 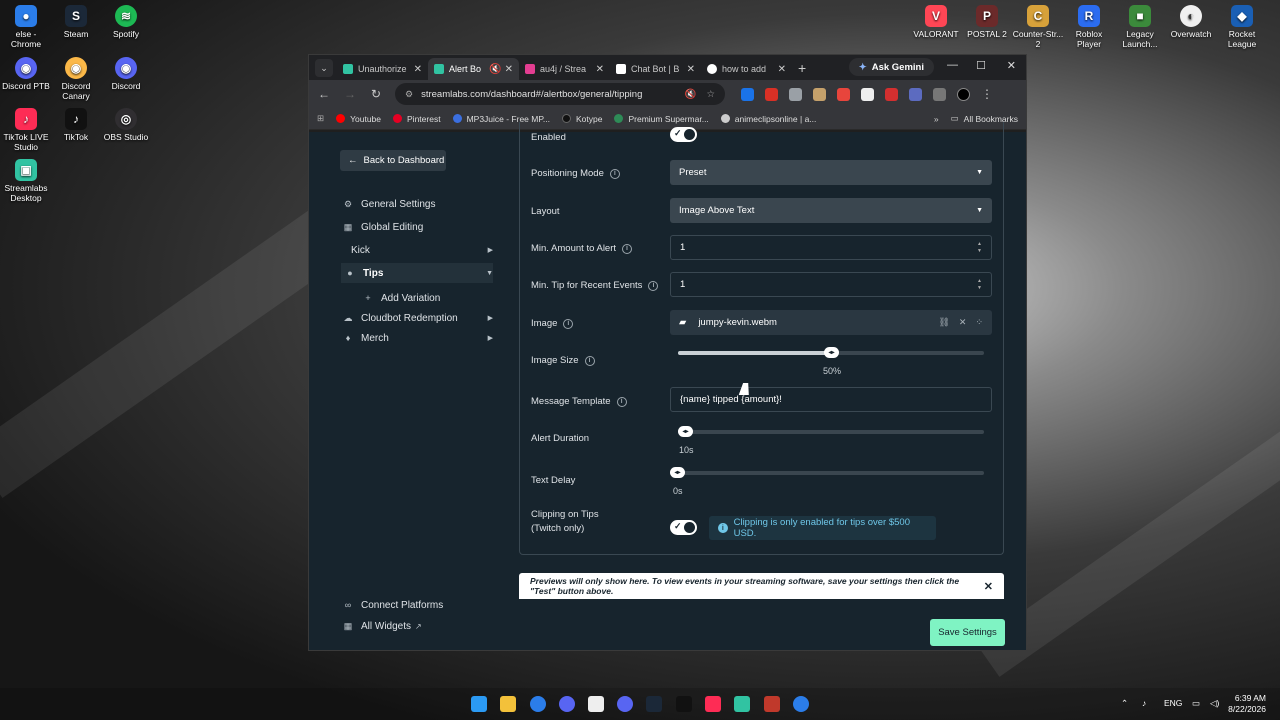 What do you see at coordinates (831, 431) in the screenshot?
I see `alert-duration-slider: ◂▸` at bounding box center [831, 431].